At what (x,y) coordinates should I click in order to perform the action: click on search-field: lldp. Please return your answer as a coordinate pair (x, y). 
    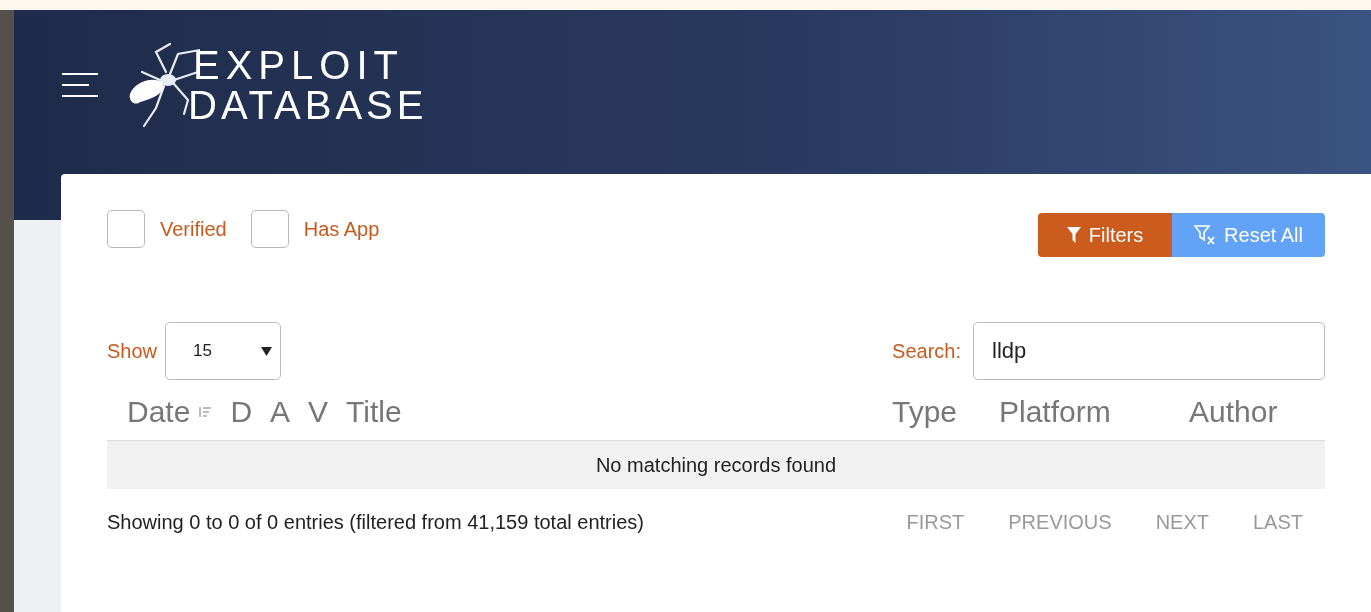
    Looking at the image, I should click on (1149, 351).